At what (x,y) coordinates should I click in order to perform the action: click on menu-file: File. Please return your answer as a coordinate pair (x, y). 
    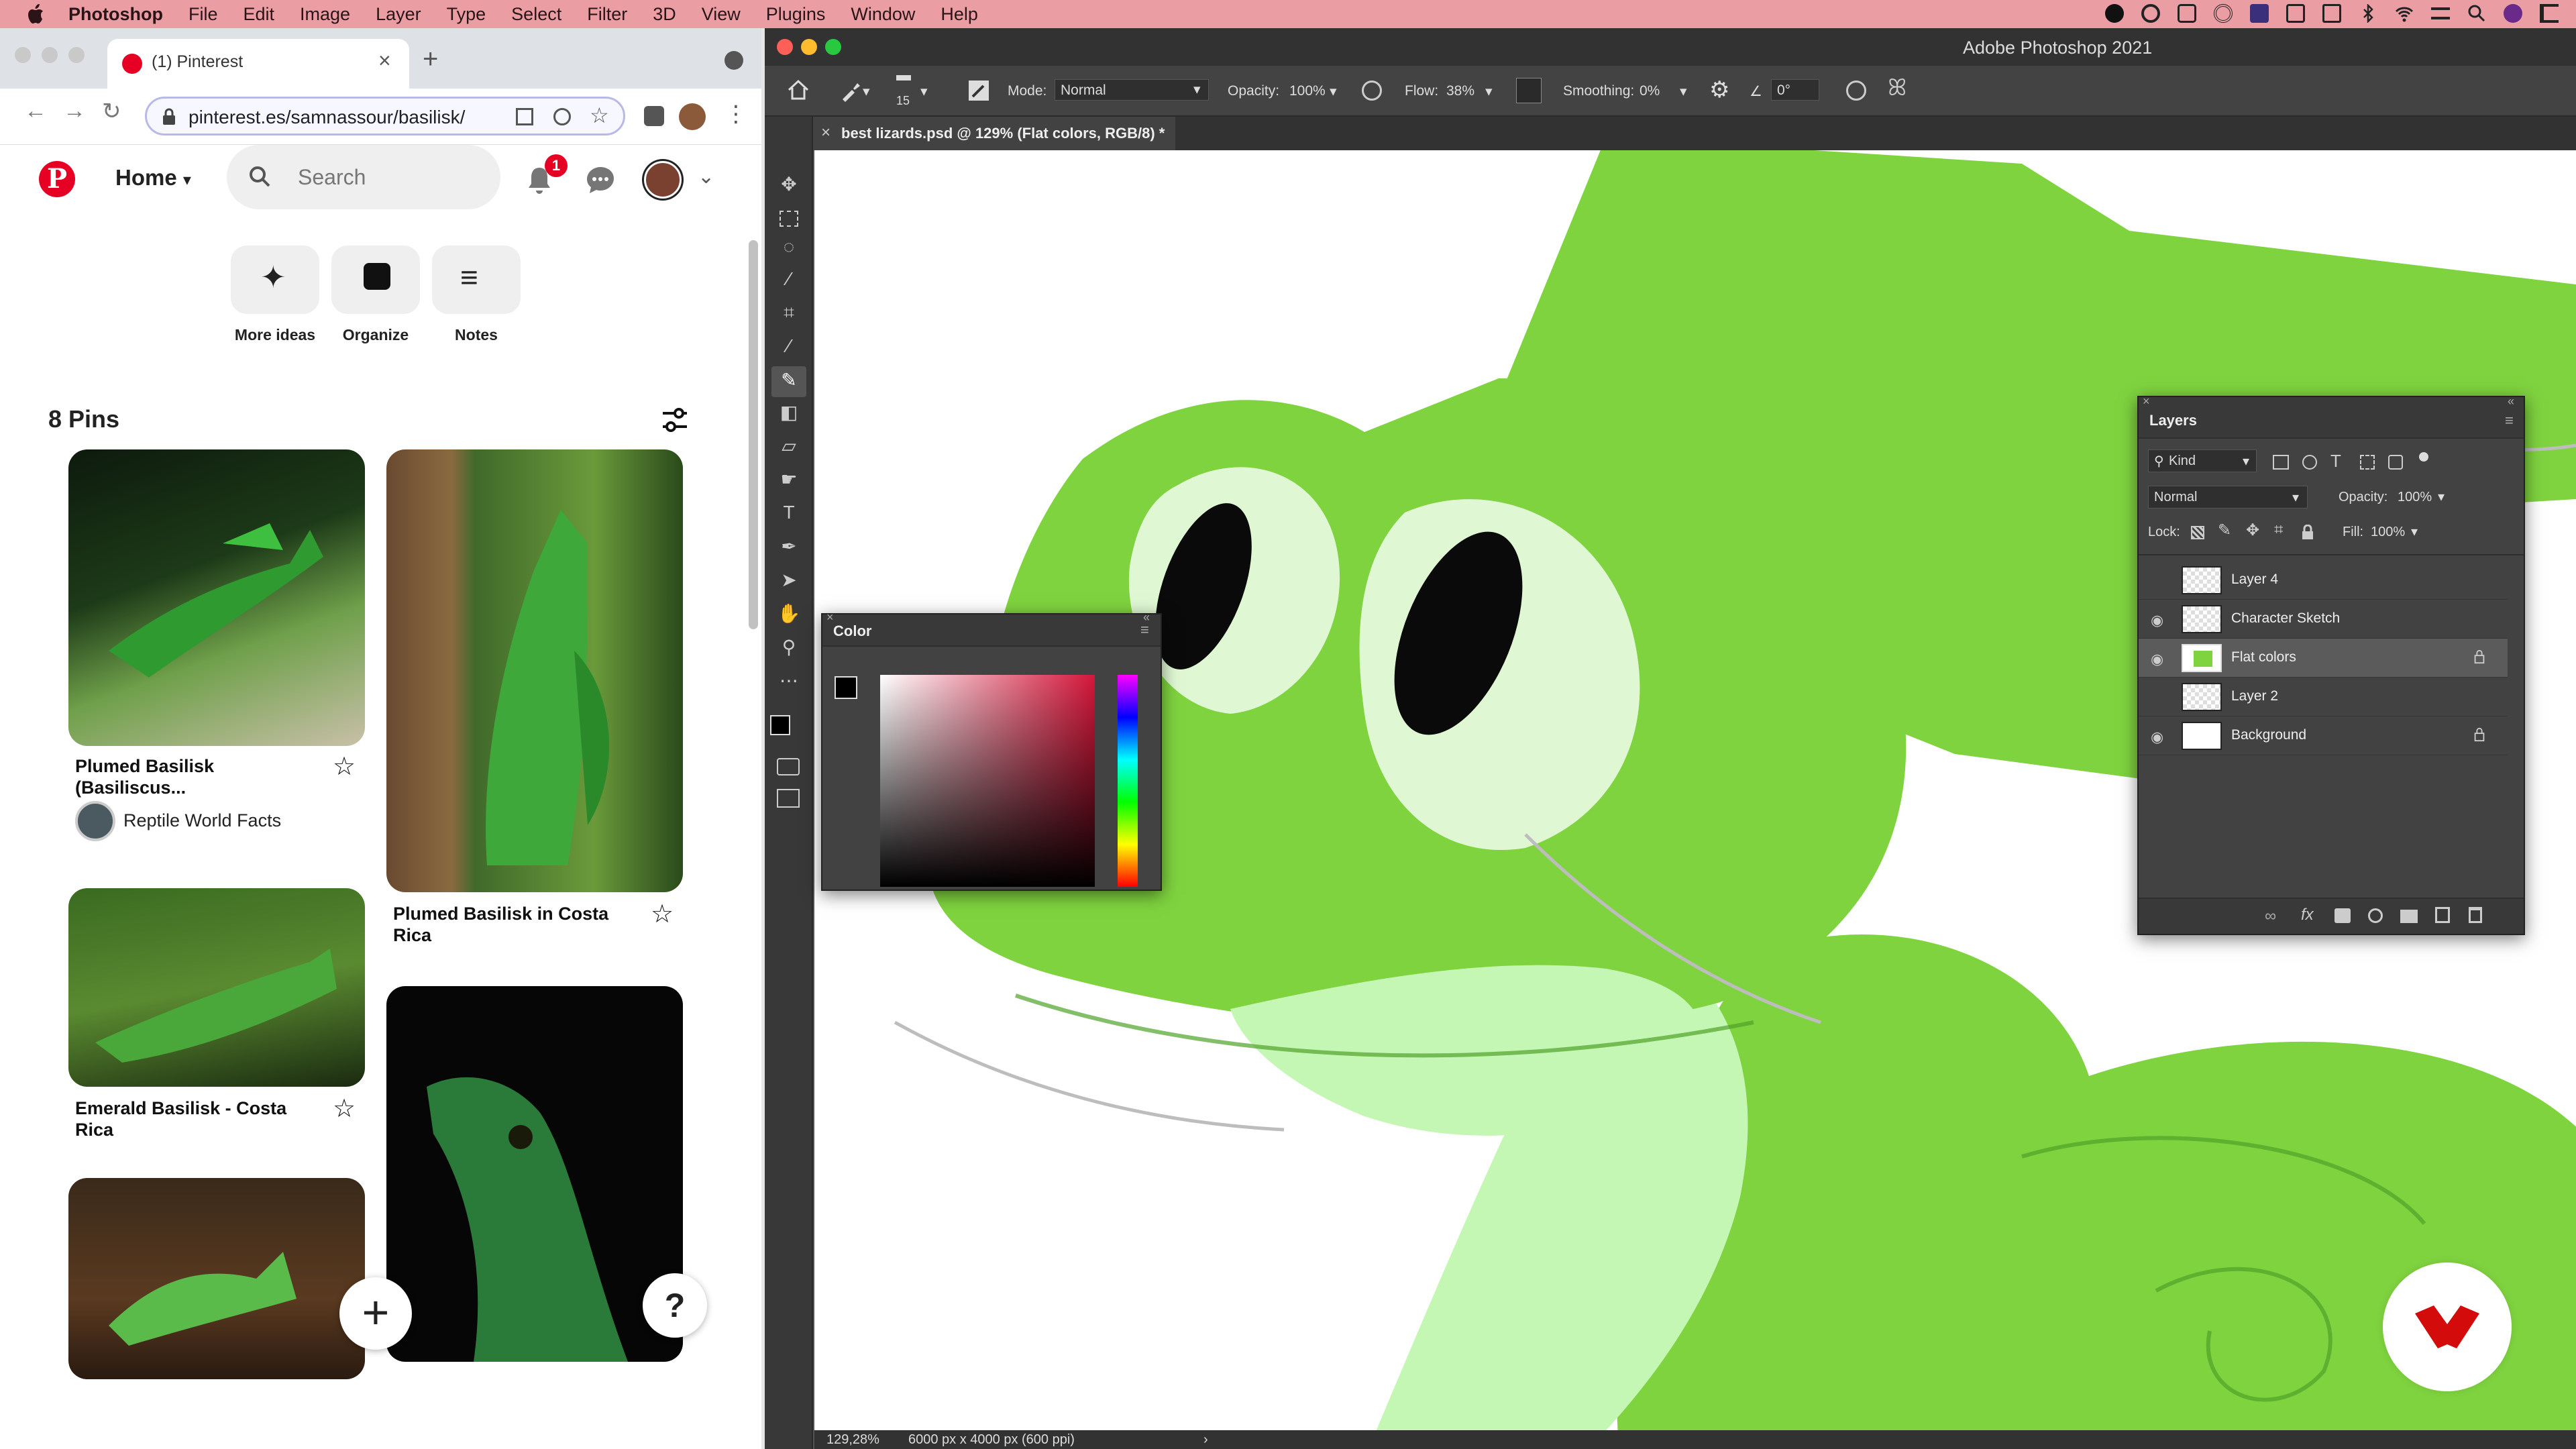
    Looking at the image, I should click on (203, 14).